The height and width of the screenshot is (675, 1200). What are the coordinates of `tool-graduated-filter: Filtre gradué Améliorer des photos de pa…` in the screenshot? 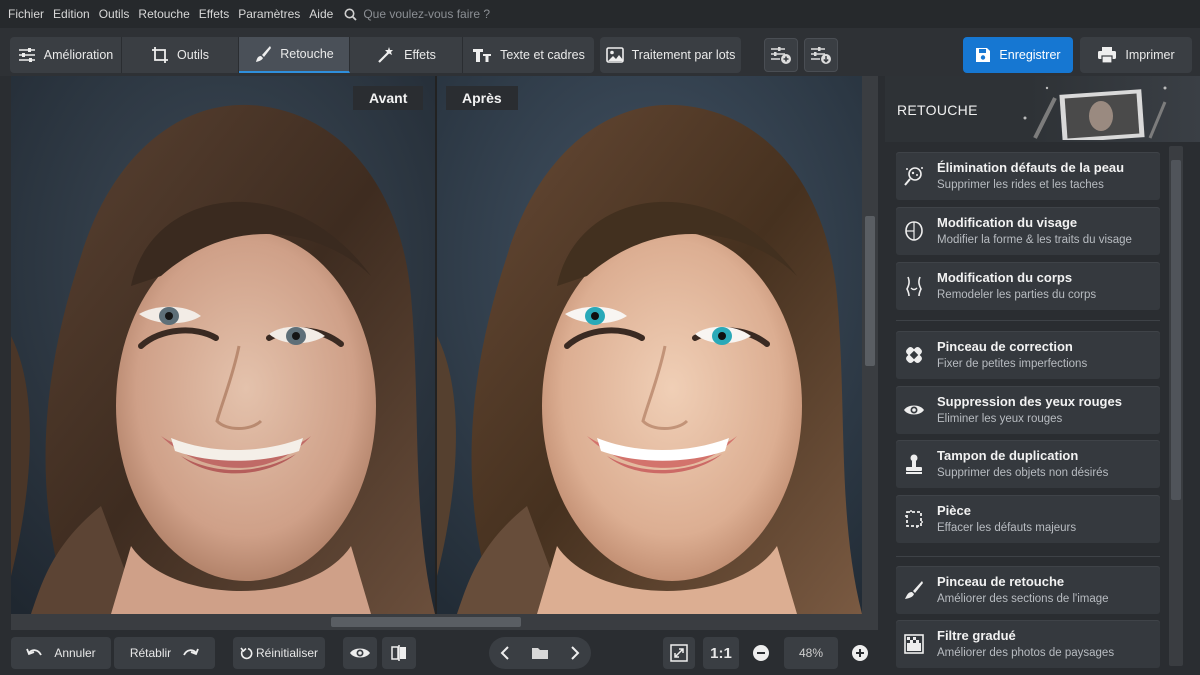 It's located at (1028, 644).